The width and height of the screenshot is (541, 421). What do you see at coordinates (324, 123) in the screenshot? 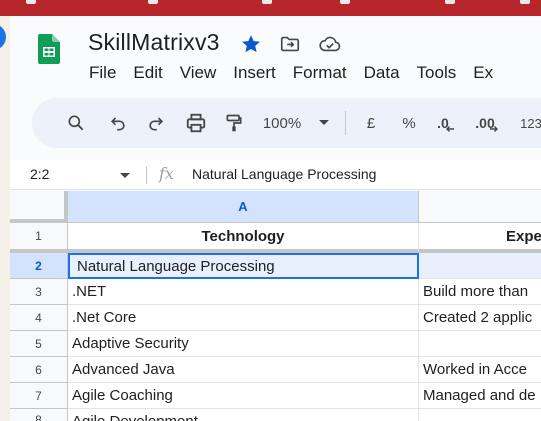
I see `zoom-dropdown-arrow-icon` at bounding box center [324, 123].